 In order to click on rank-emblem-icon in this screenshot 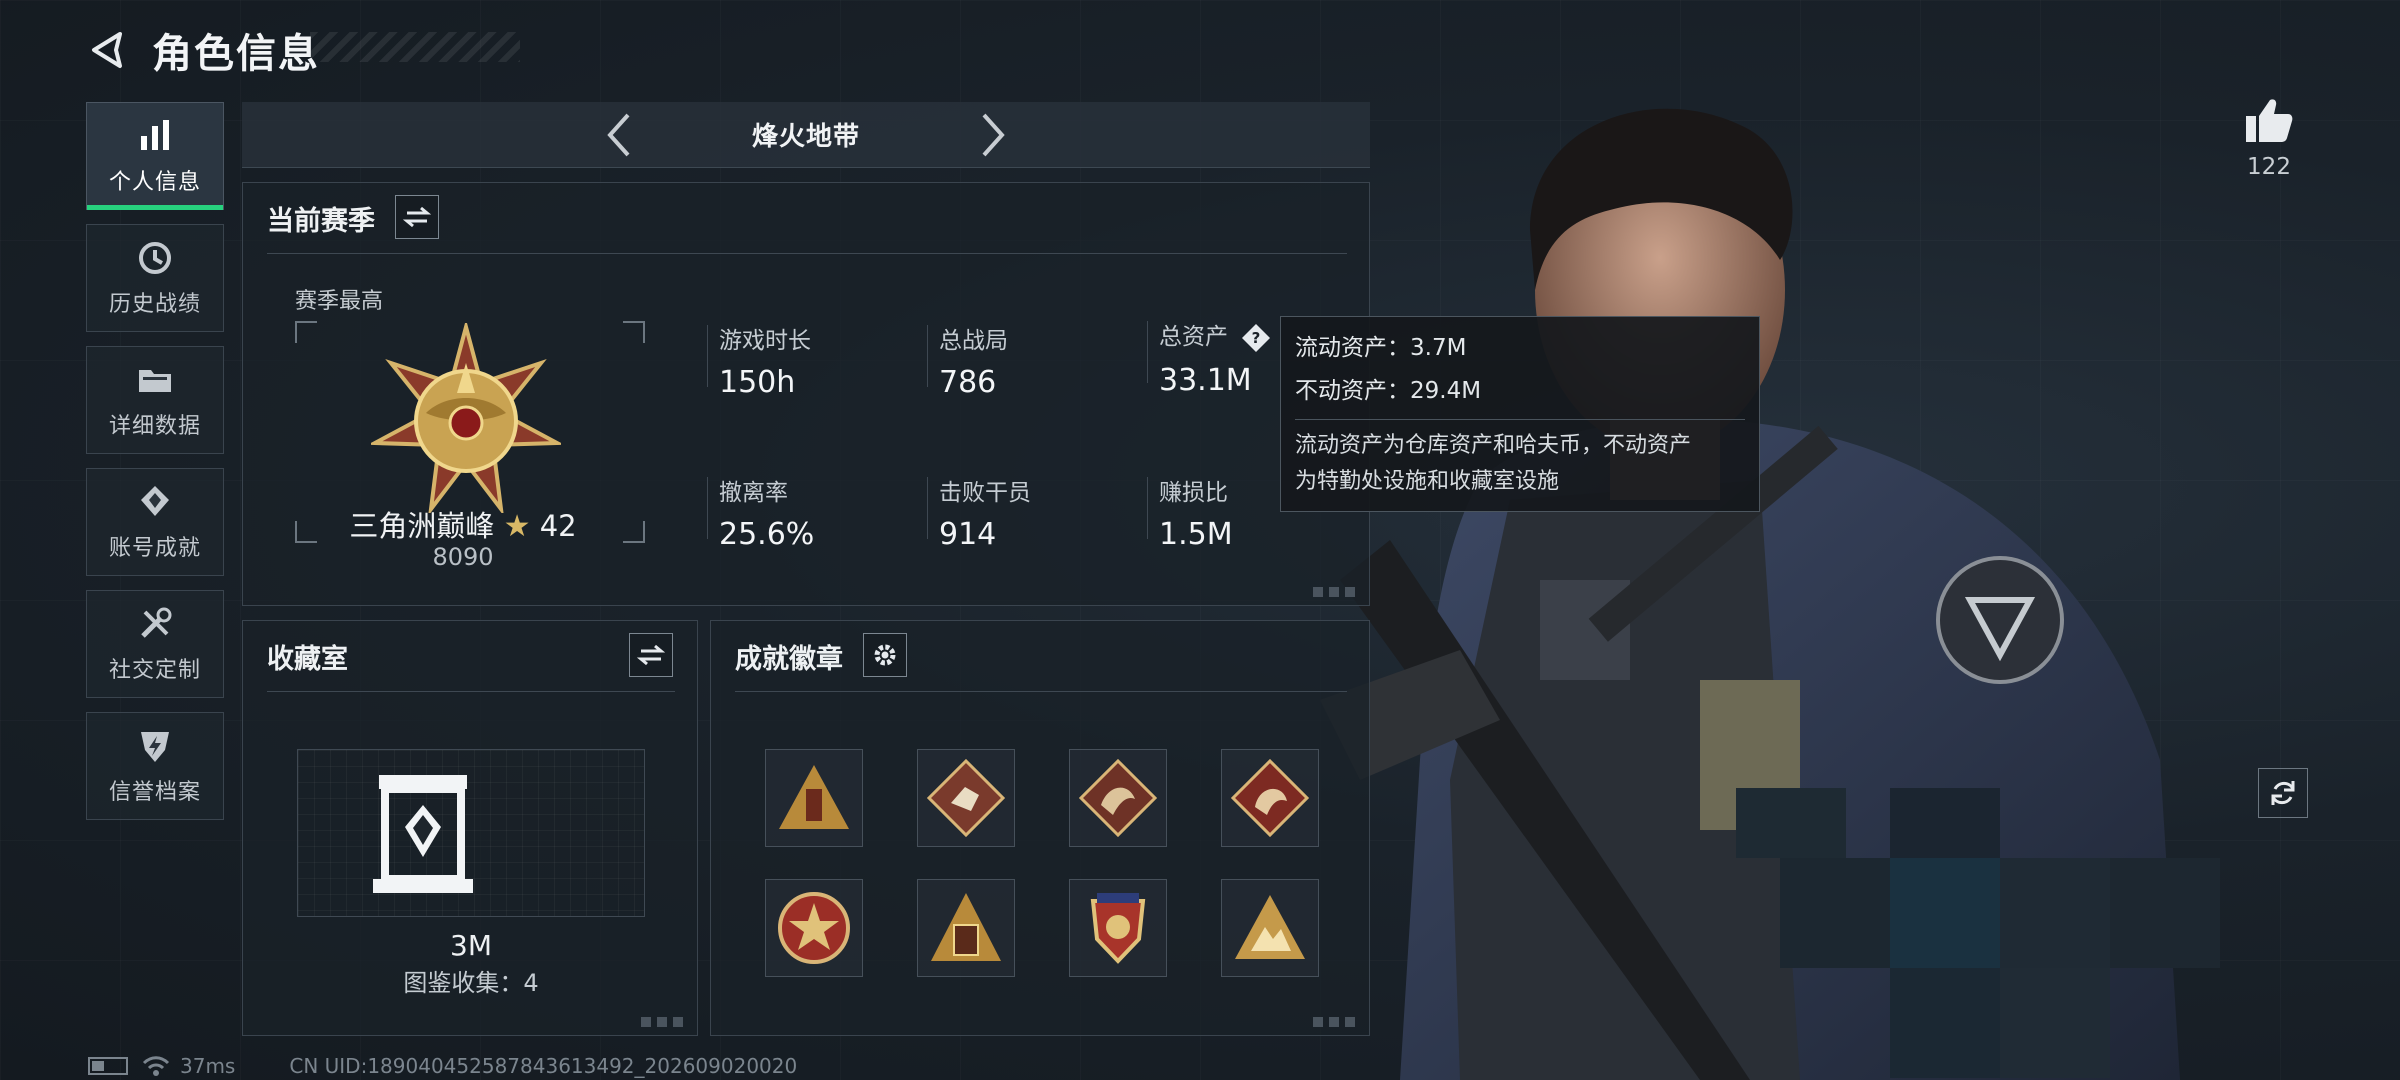, I will do `click(466, 418)`.